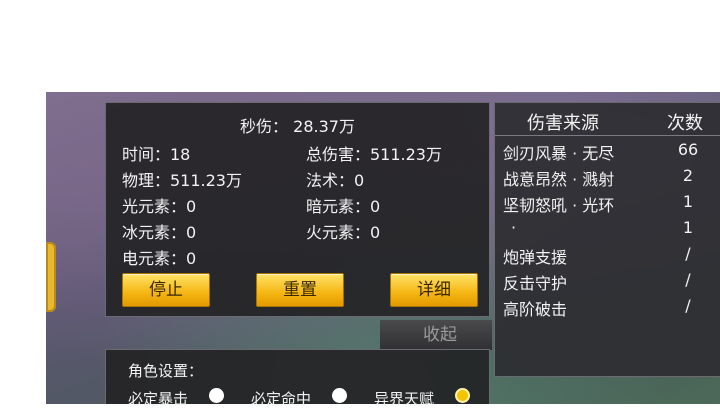 The width and height of the screenshot is (720, 409). Describe the element at coordinates (156, 154) in the screenshot. I see `stat-time: 时间：18` at that location.